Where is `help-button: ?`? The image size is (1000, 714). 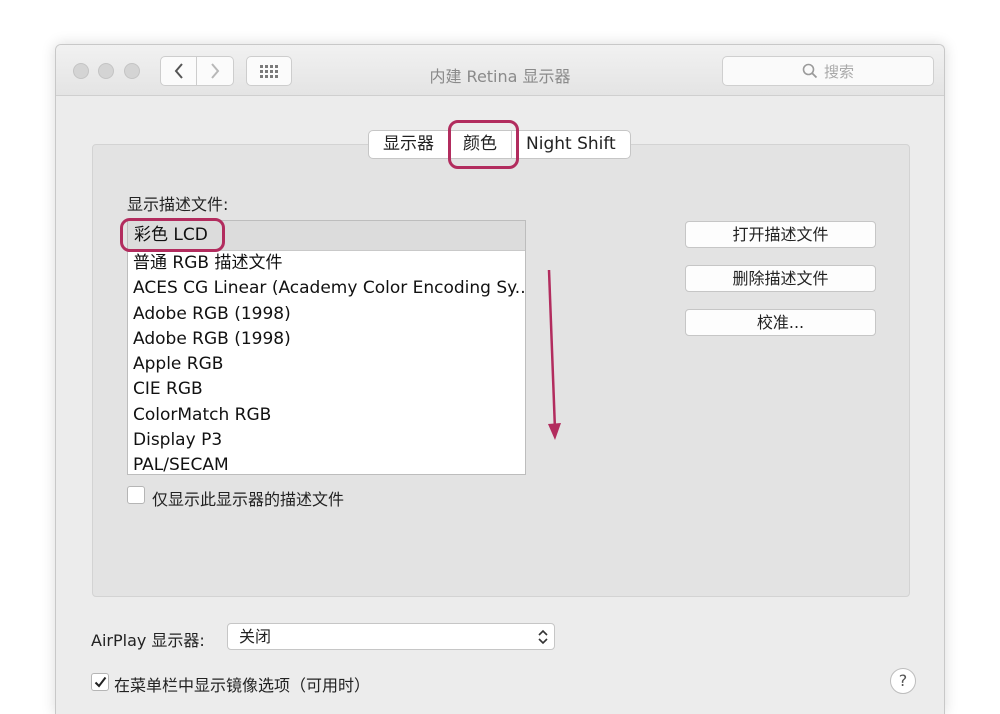 help-button: ? is located at coordinates (903, 681).